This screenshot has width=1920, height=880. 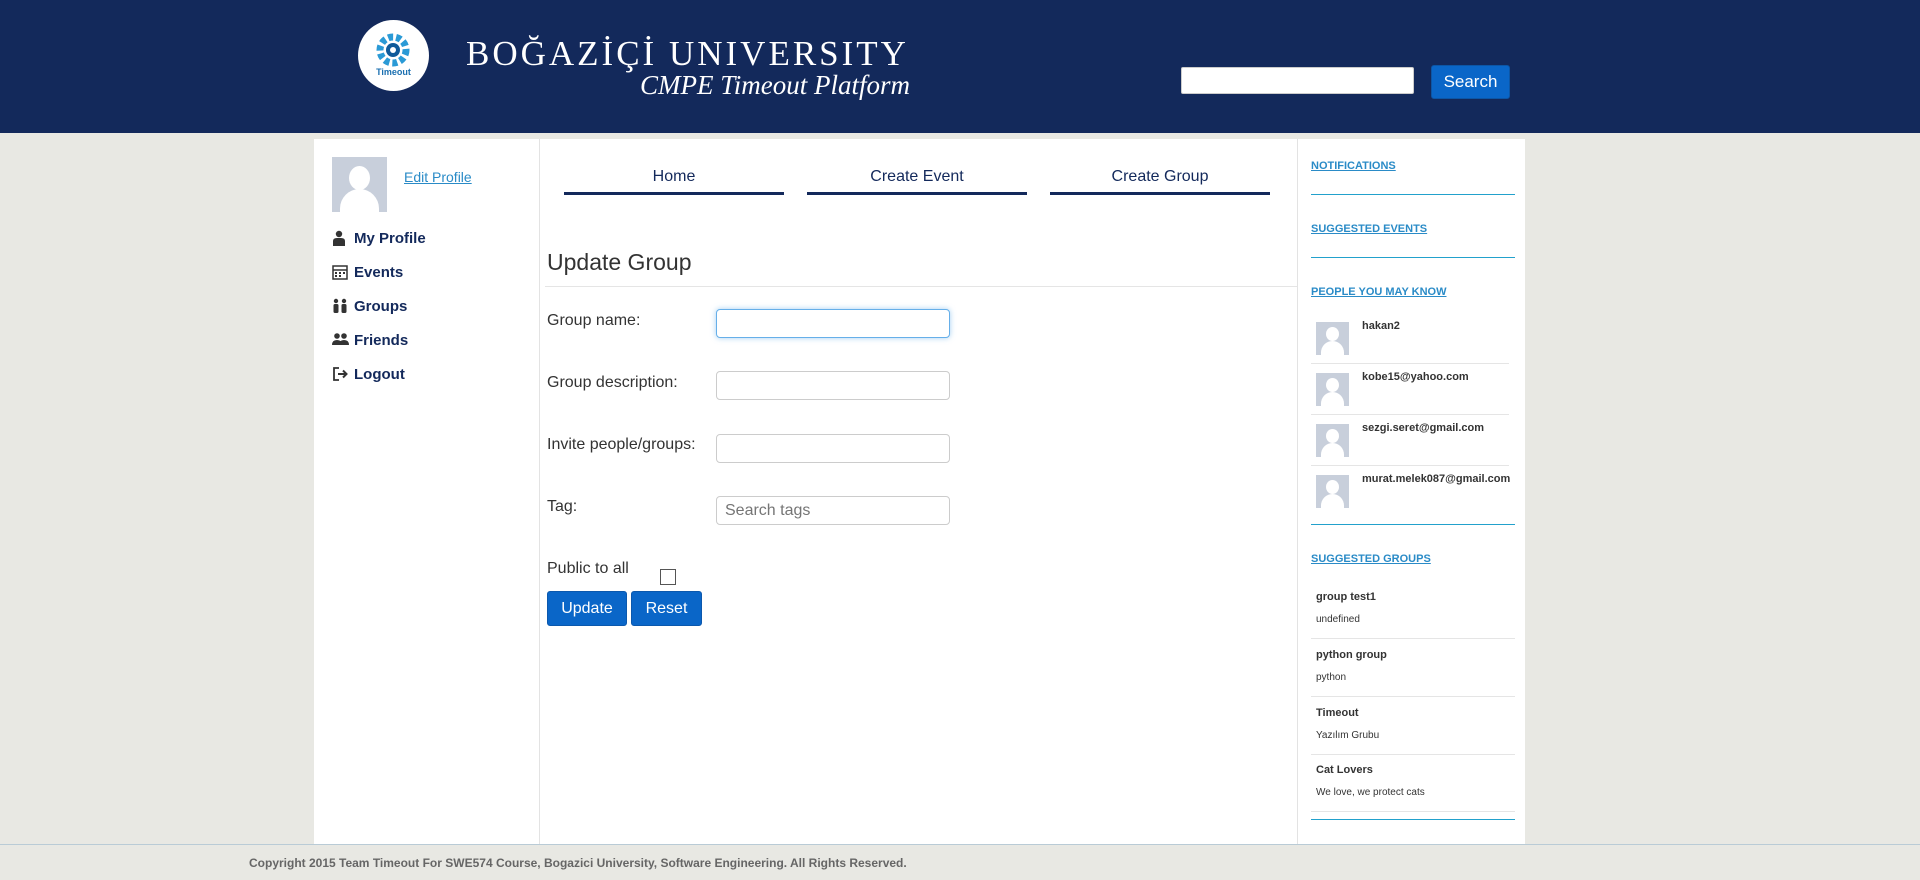 I want to click on group-description: We love, we protect cats, so click(x=1370, y=792).